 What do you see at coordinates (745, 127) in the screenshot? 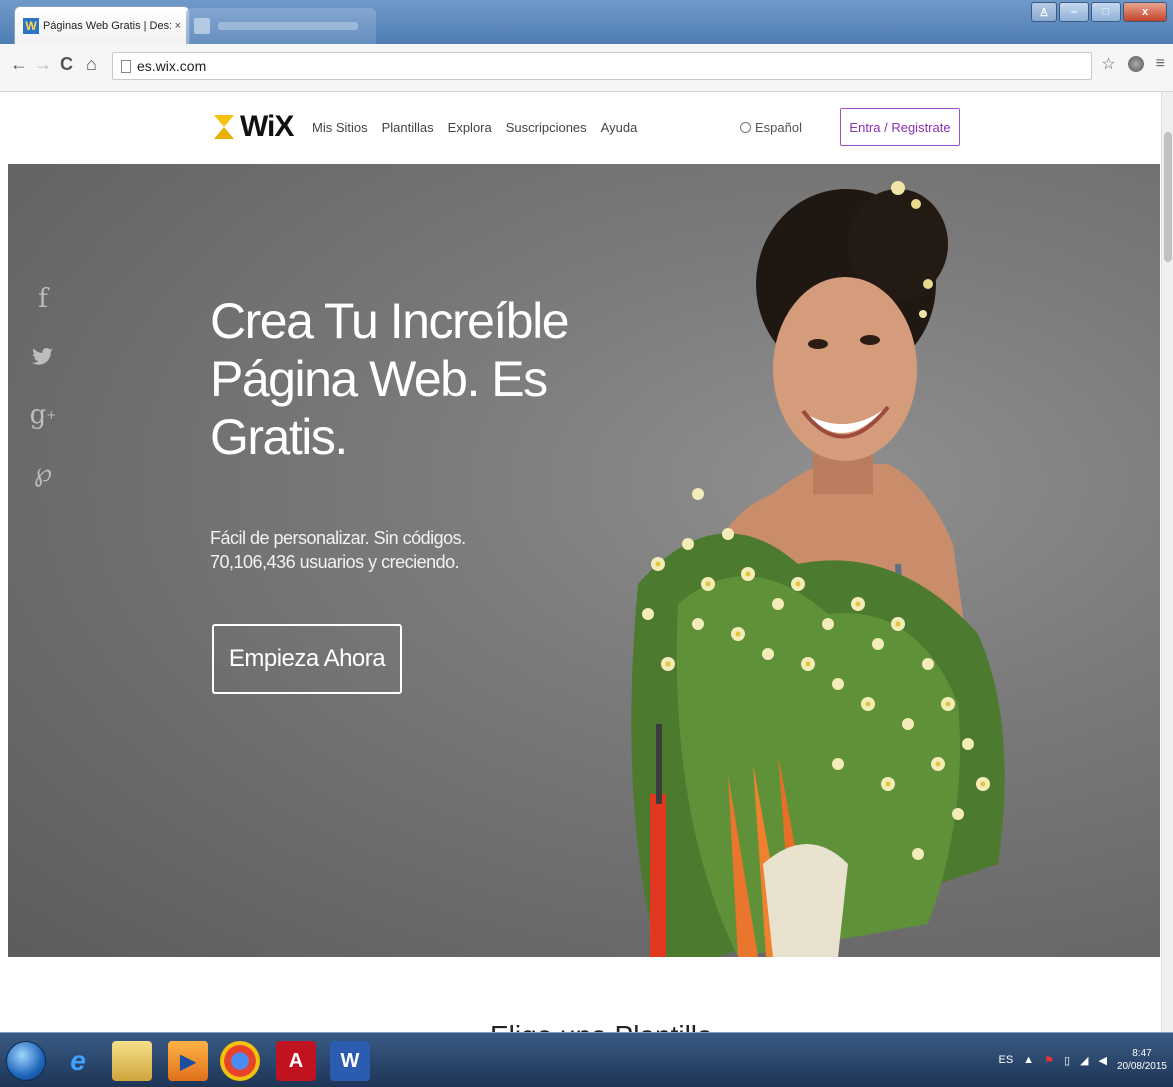
I see `globe-icon` at bounding box center [745, 127].